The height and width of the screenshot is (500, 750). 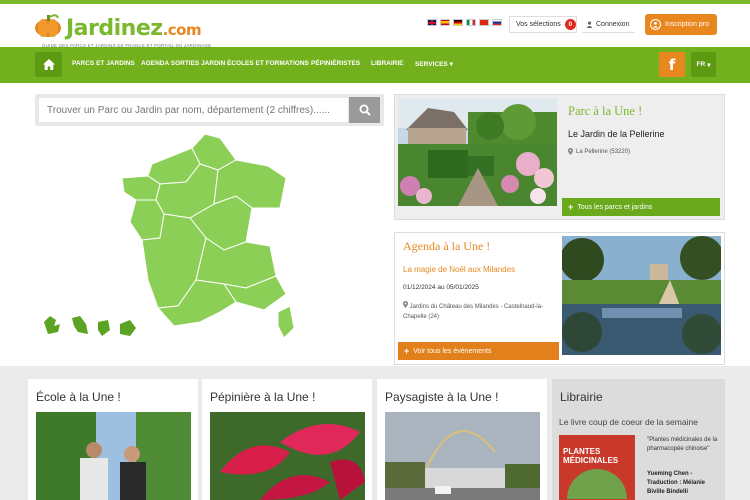 I want to click on home-icon, so click(x=48, y=64).